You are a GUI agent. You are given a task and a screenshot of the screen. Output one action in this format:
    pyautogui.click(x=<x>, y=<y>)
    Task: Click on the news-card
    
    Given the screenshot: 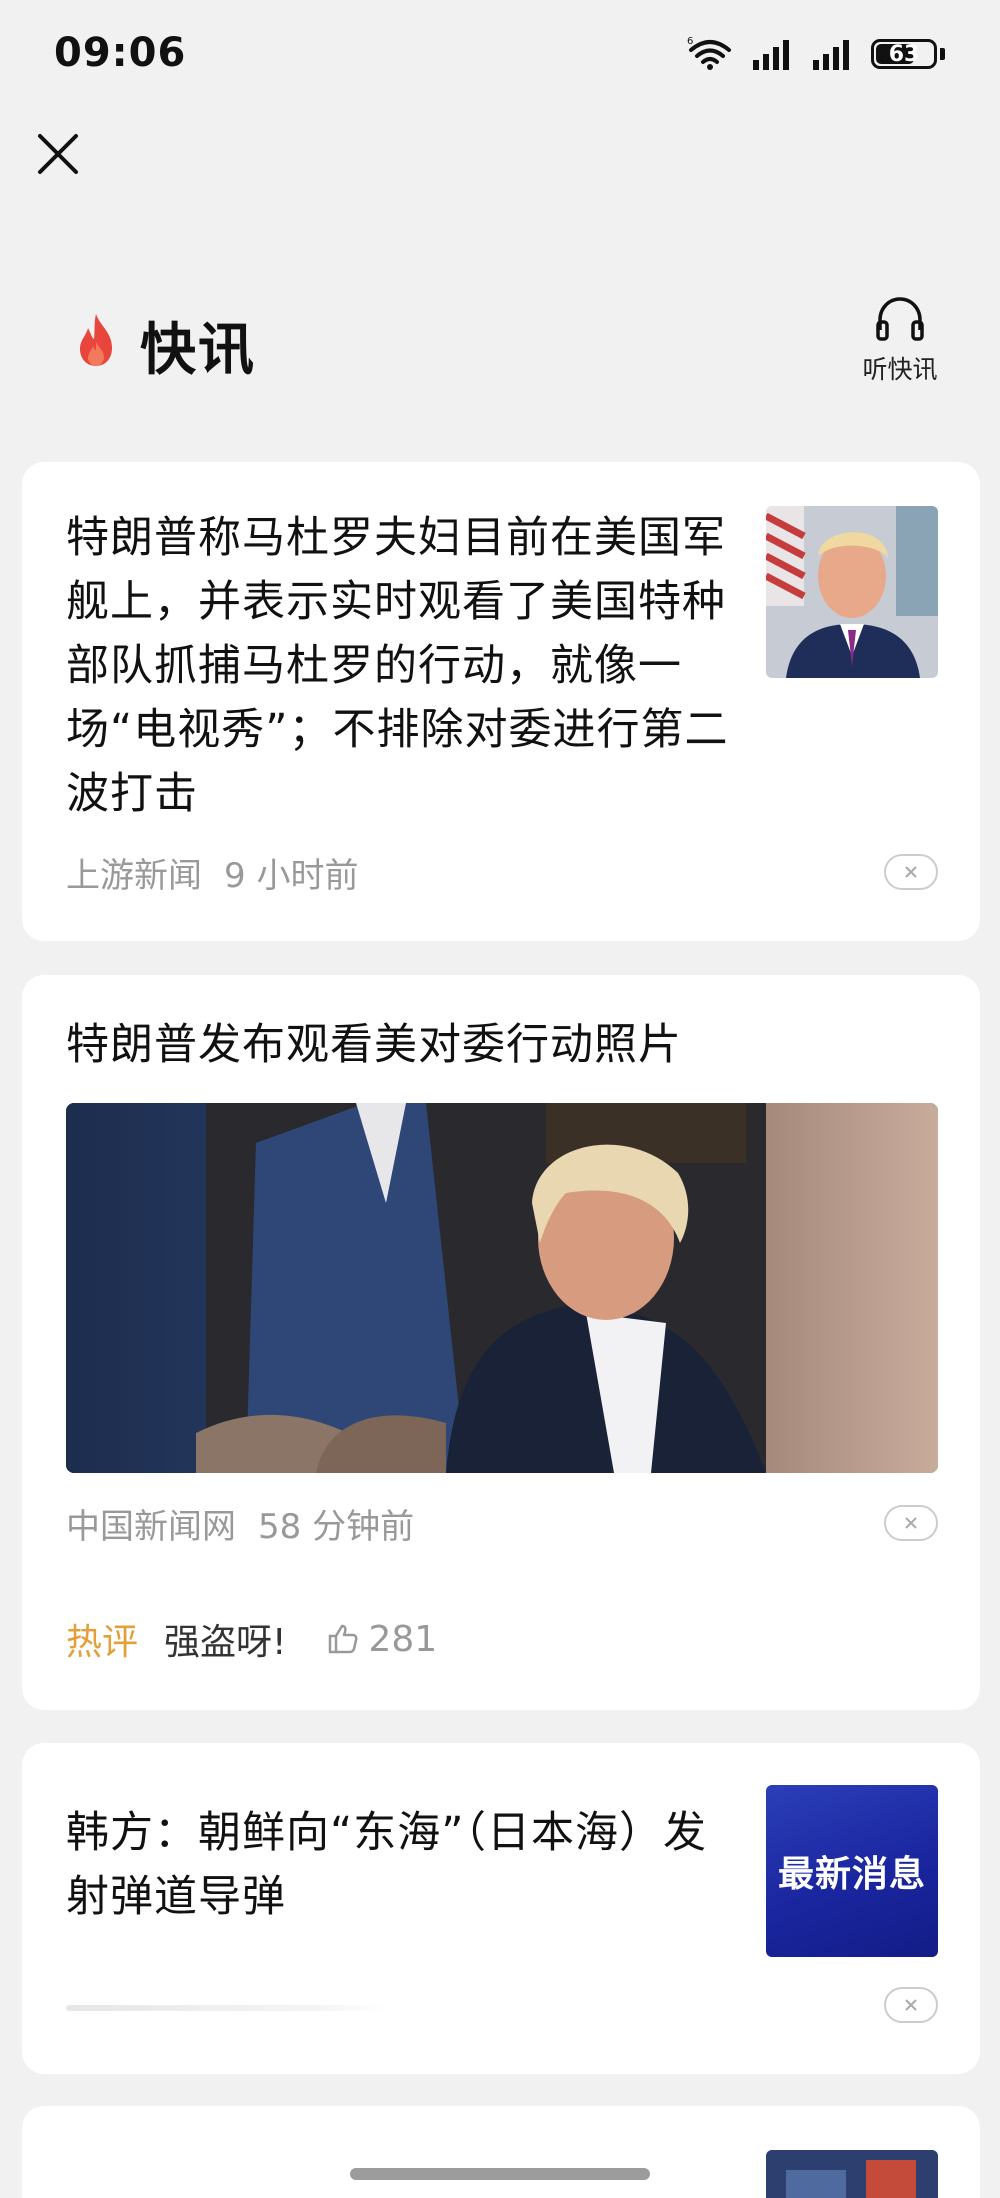 What is the action you would take?
    pyautogui.click(x=501, y=2152)
    